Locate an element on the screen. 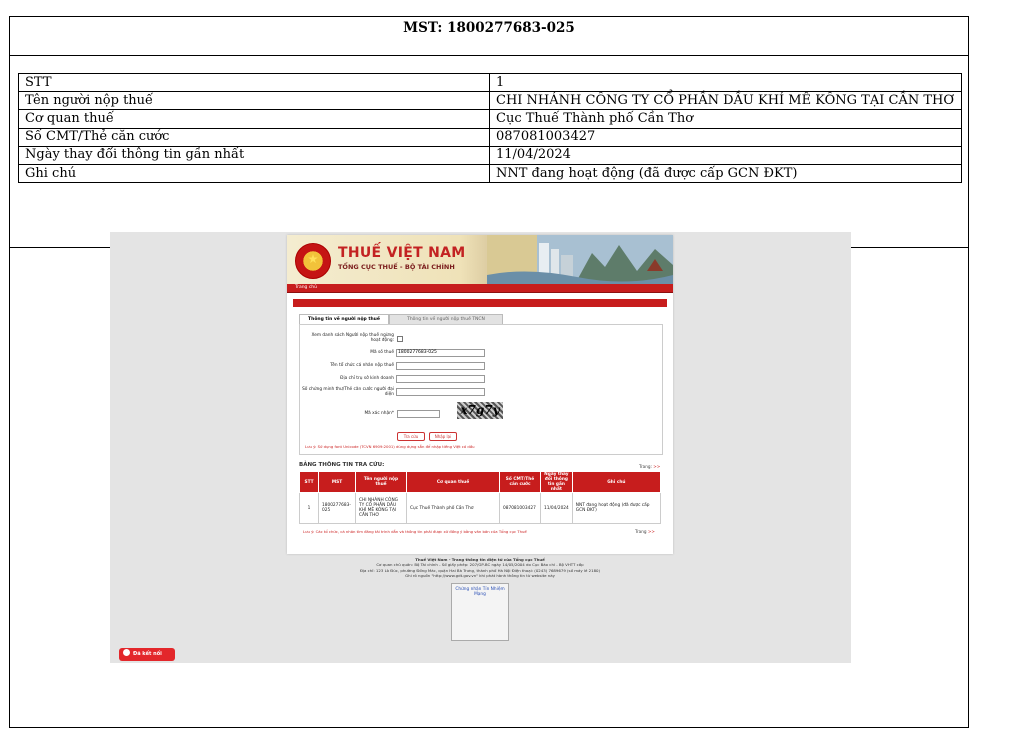 This screenshot has height=745, width=1017. brand-title: THUẾ VIỆT NAM is located at coordinates (402, 253).